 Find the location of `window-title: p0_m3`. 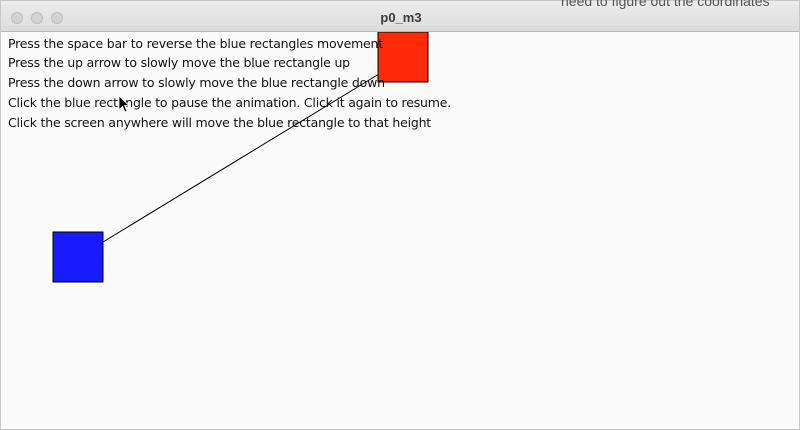

window-title: p0_m3 is located at coordinates (401, 17).